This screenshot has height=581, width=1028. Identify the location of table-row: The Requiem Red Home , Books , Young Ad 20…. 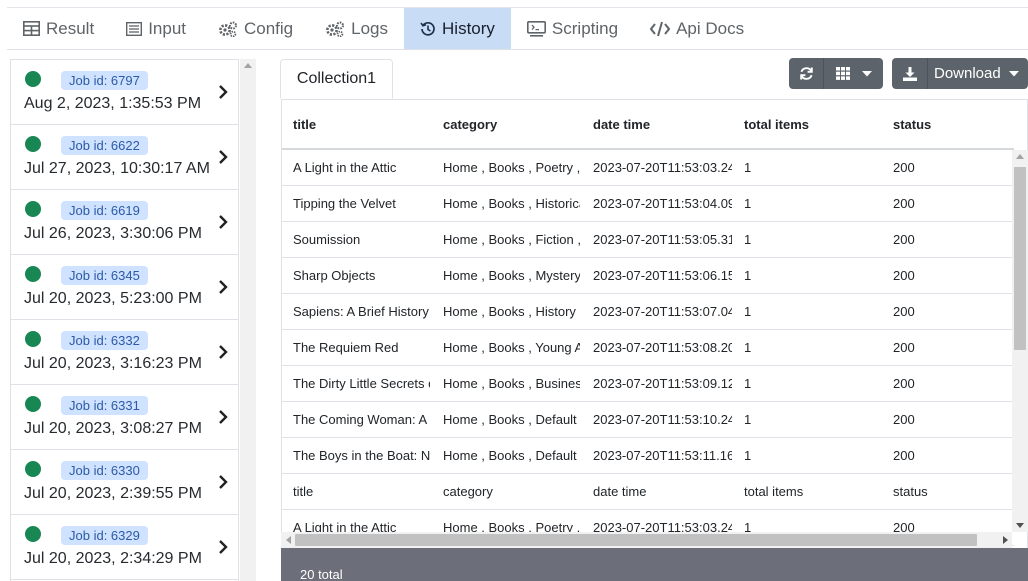
(648, 348).